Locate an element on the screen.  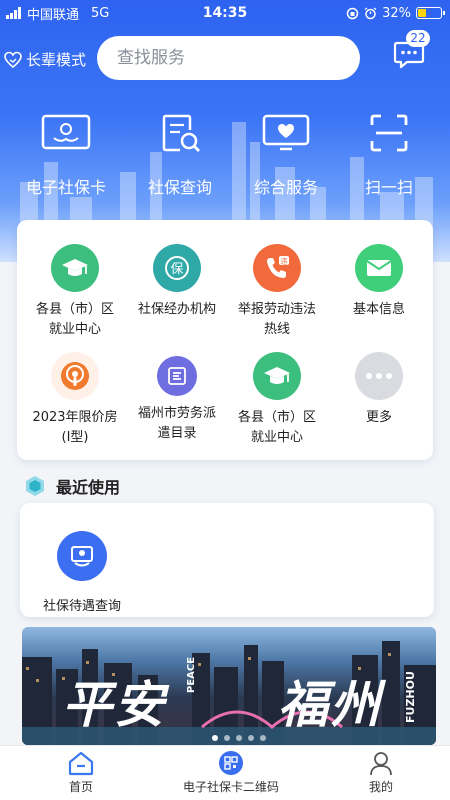
heart-outline-icon is located at coordinates (13, 59).